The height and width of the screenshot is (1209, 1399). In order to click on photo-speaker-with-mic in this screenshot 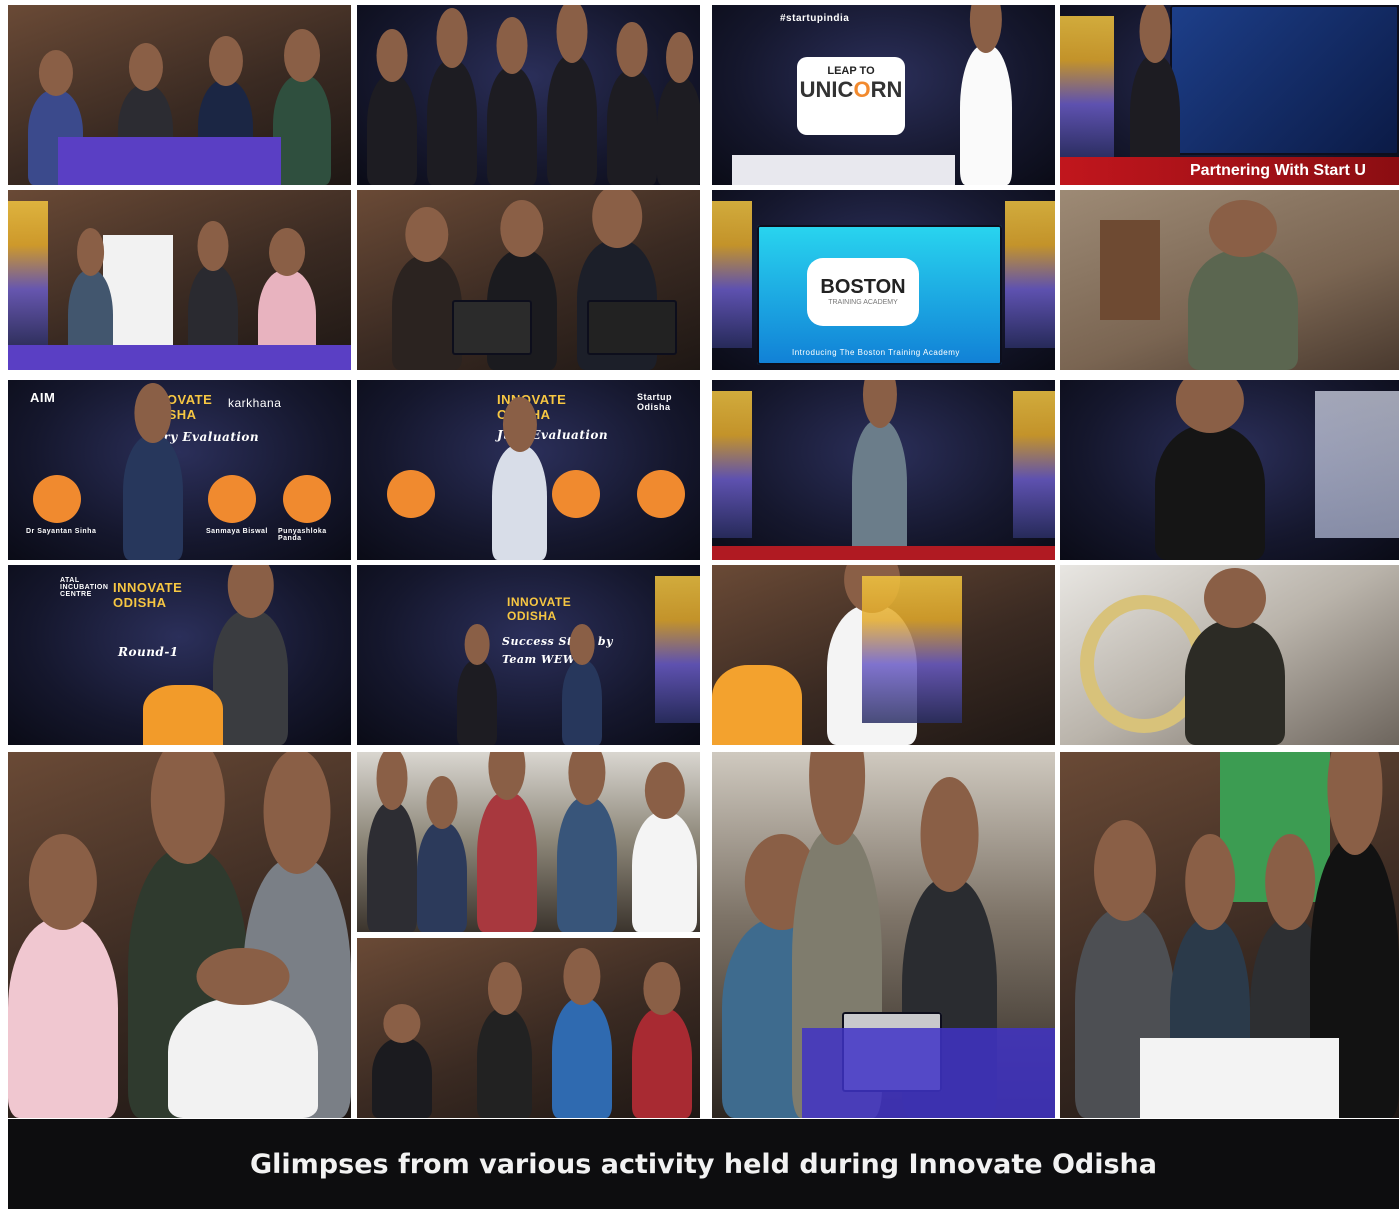, I will do `click(1229, 280)`.